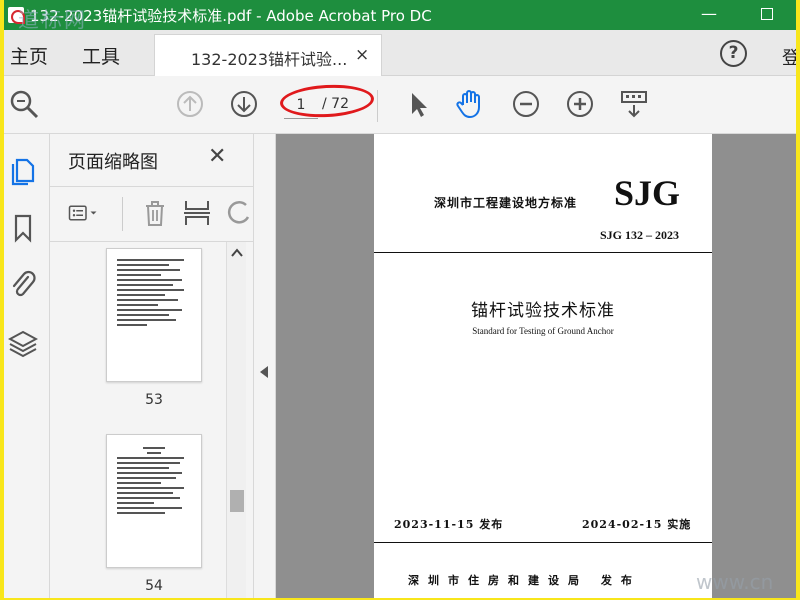 Image resolution: width=800 pixels, height=600 pixels. What do you see at coordinates (735, 582) in the screenshot?
I see `watermark-bottom-right: www.cn` at bounding box center [735, 582].